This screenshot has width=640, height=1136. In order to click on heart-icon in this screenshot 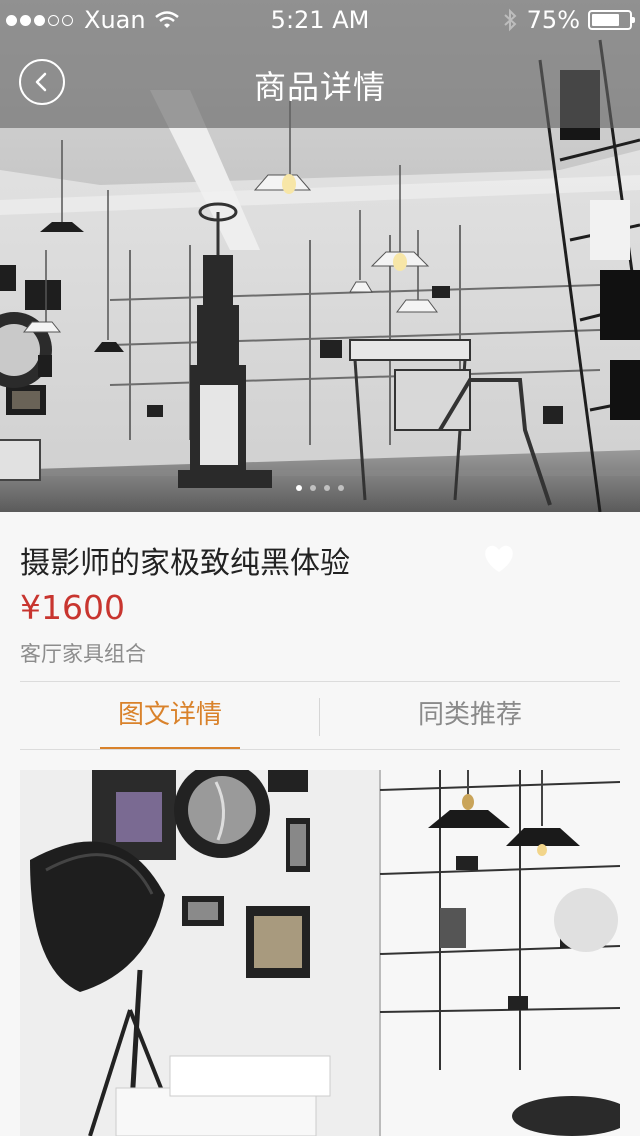, I will do `click(499, 558)`.